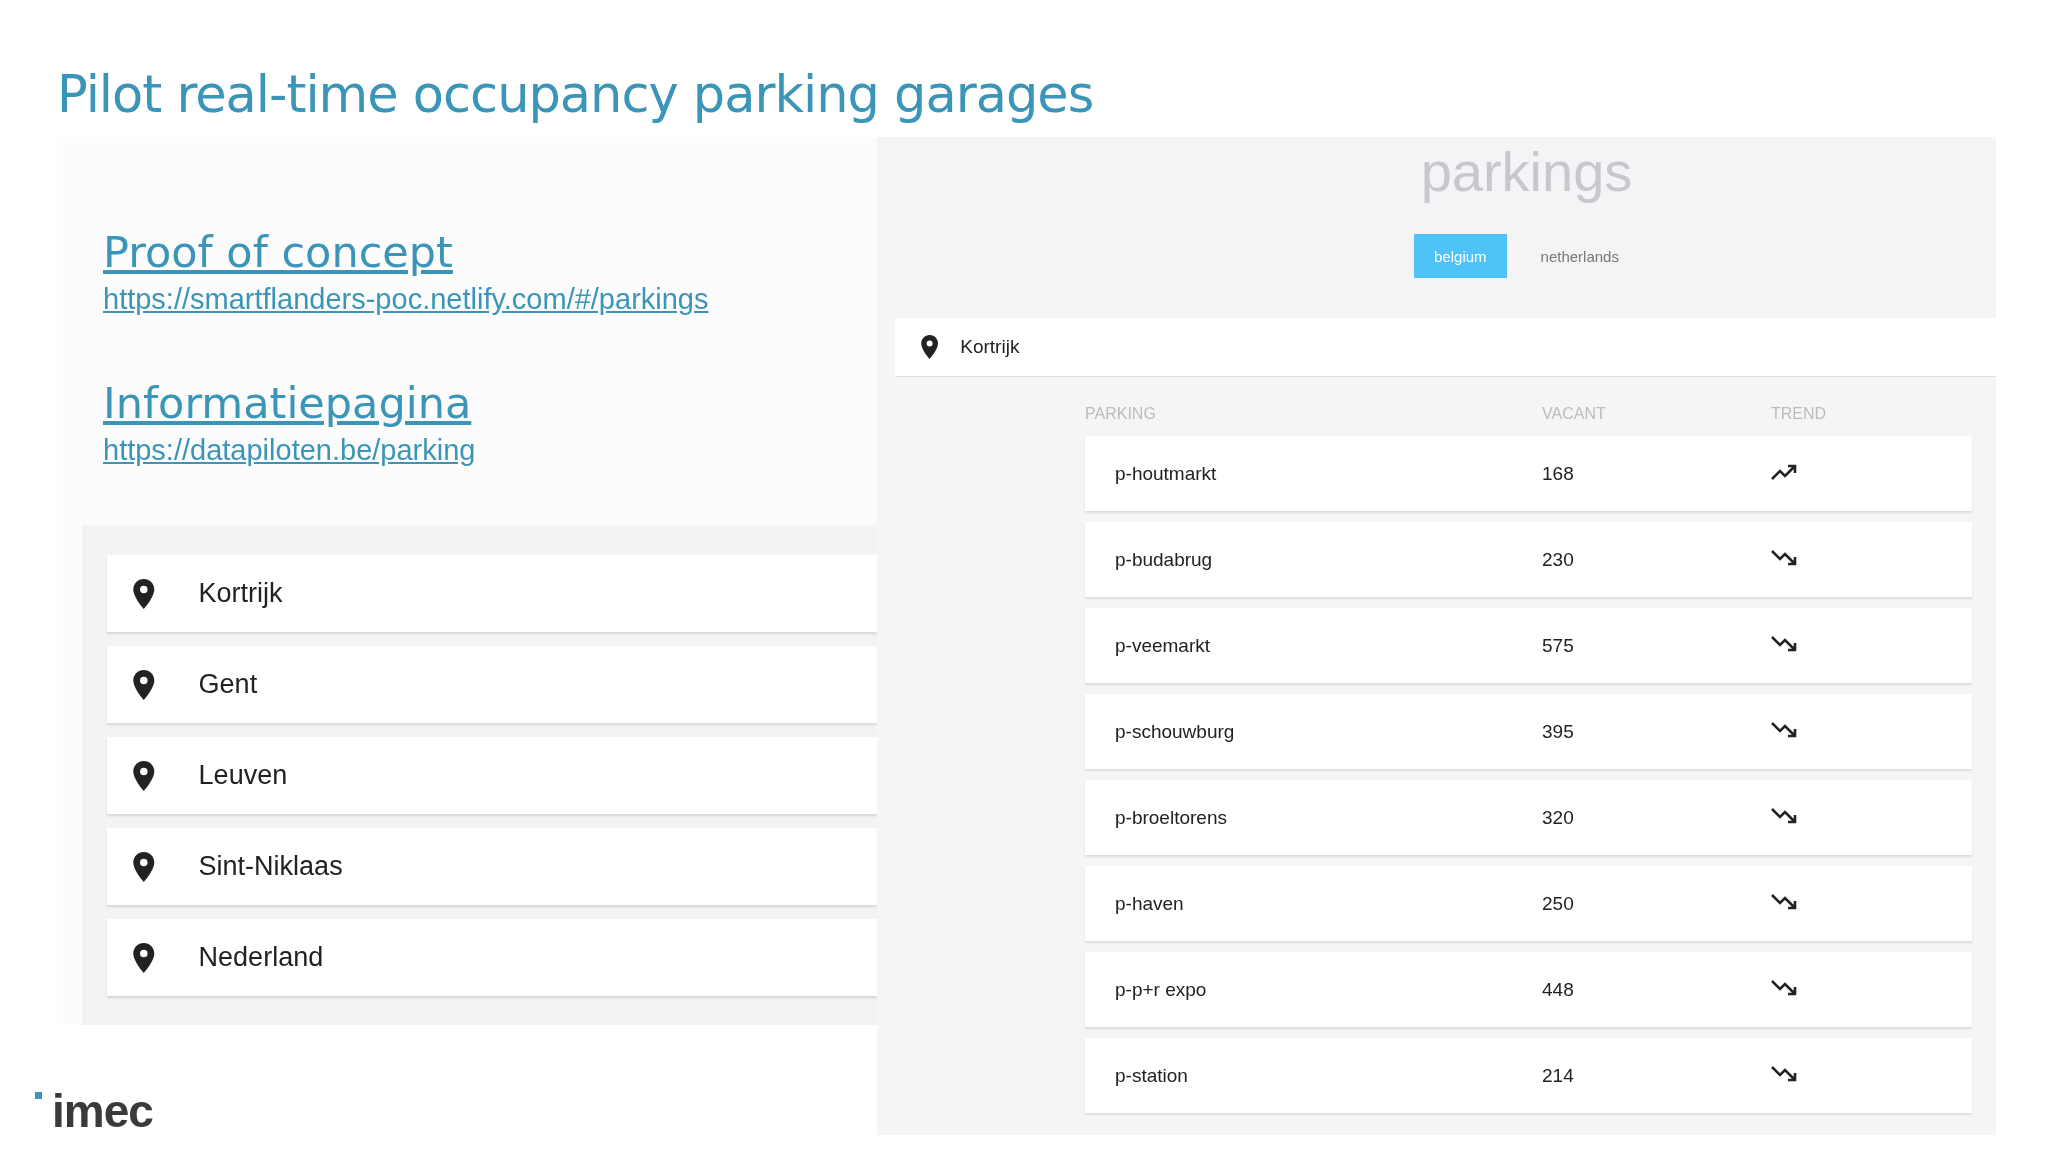  I want to click on column-header: TREND, so click(1799, 414).